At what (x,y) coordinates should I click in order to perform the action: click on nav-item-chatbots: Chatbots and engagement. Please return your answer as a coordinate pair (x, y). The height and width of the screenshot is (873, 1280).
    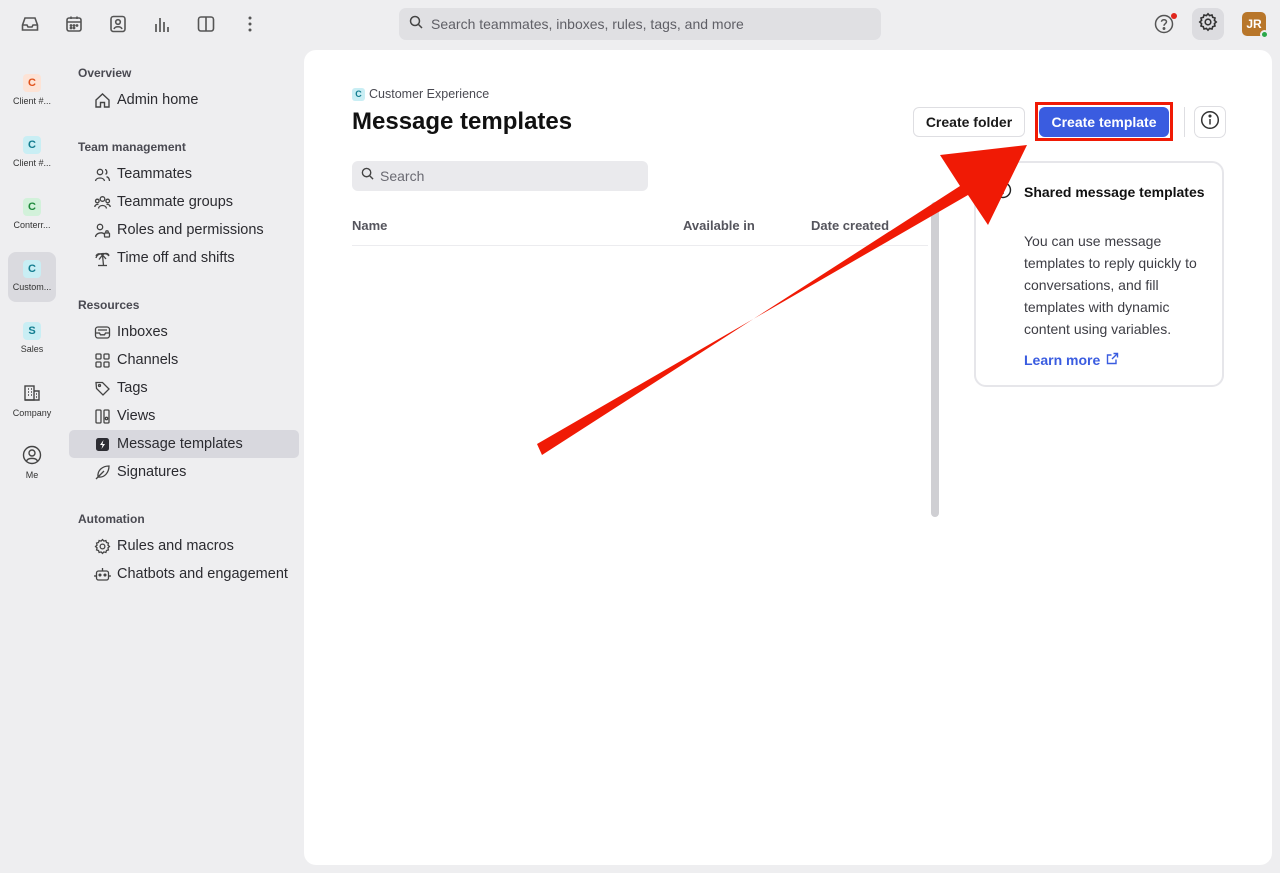
    Looking at the image, I should click on (184, 574).